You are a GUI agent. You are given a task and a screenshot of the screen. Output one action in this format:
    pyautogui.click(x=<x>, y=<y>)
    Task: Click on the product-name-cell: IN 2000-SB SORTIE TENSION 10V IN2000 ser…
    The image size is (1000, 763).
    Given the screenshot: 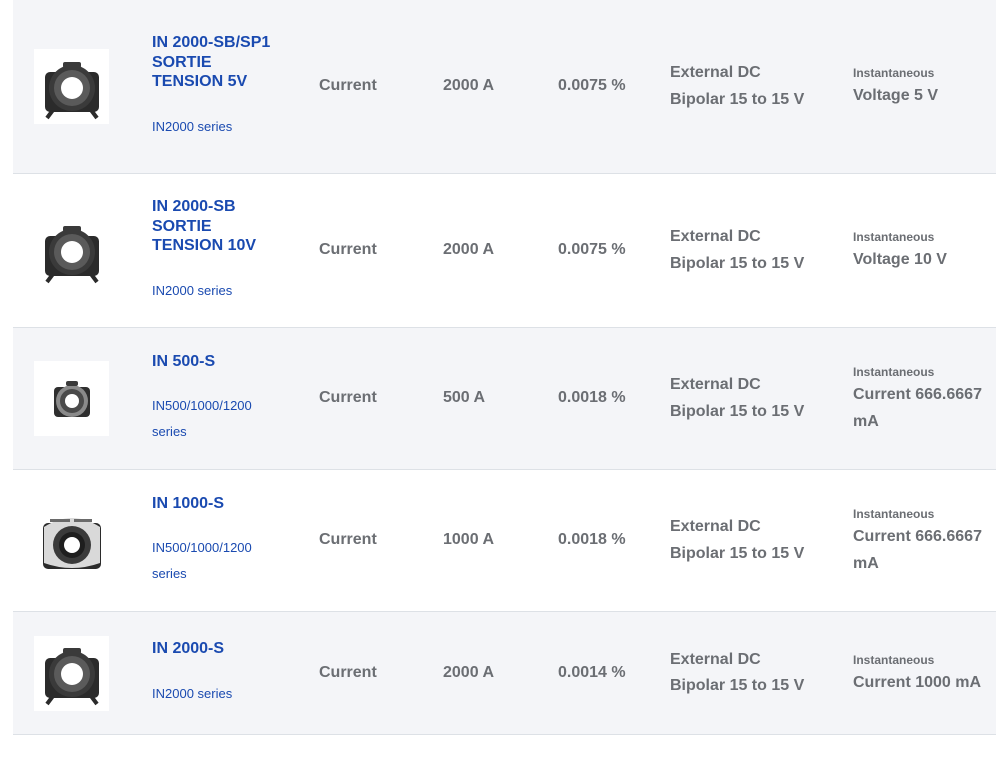 What is the action you would take?
    pyautogui.click(x=217, y=250)
    